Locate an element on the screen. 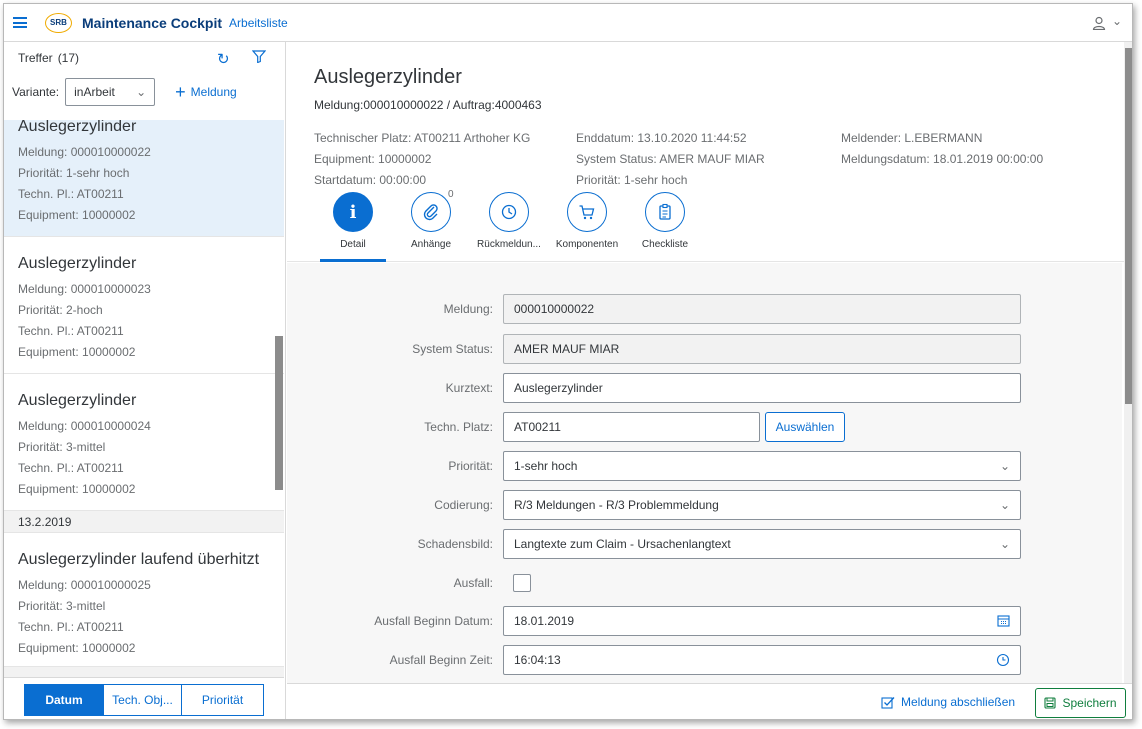 The image size is (1142, 729). menu-icon is located at coordinates (20, 22).